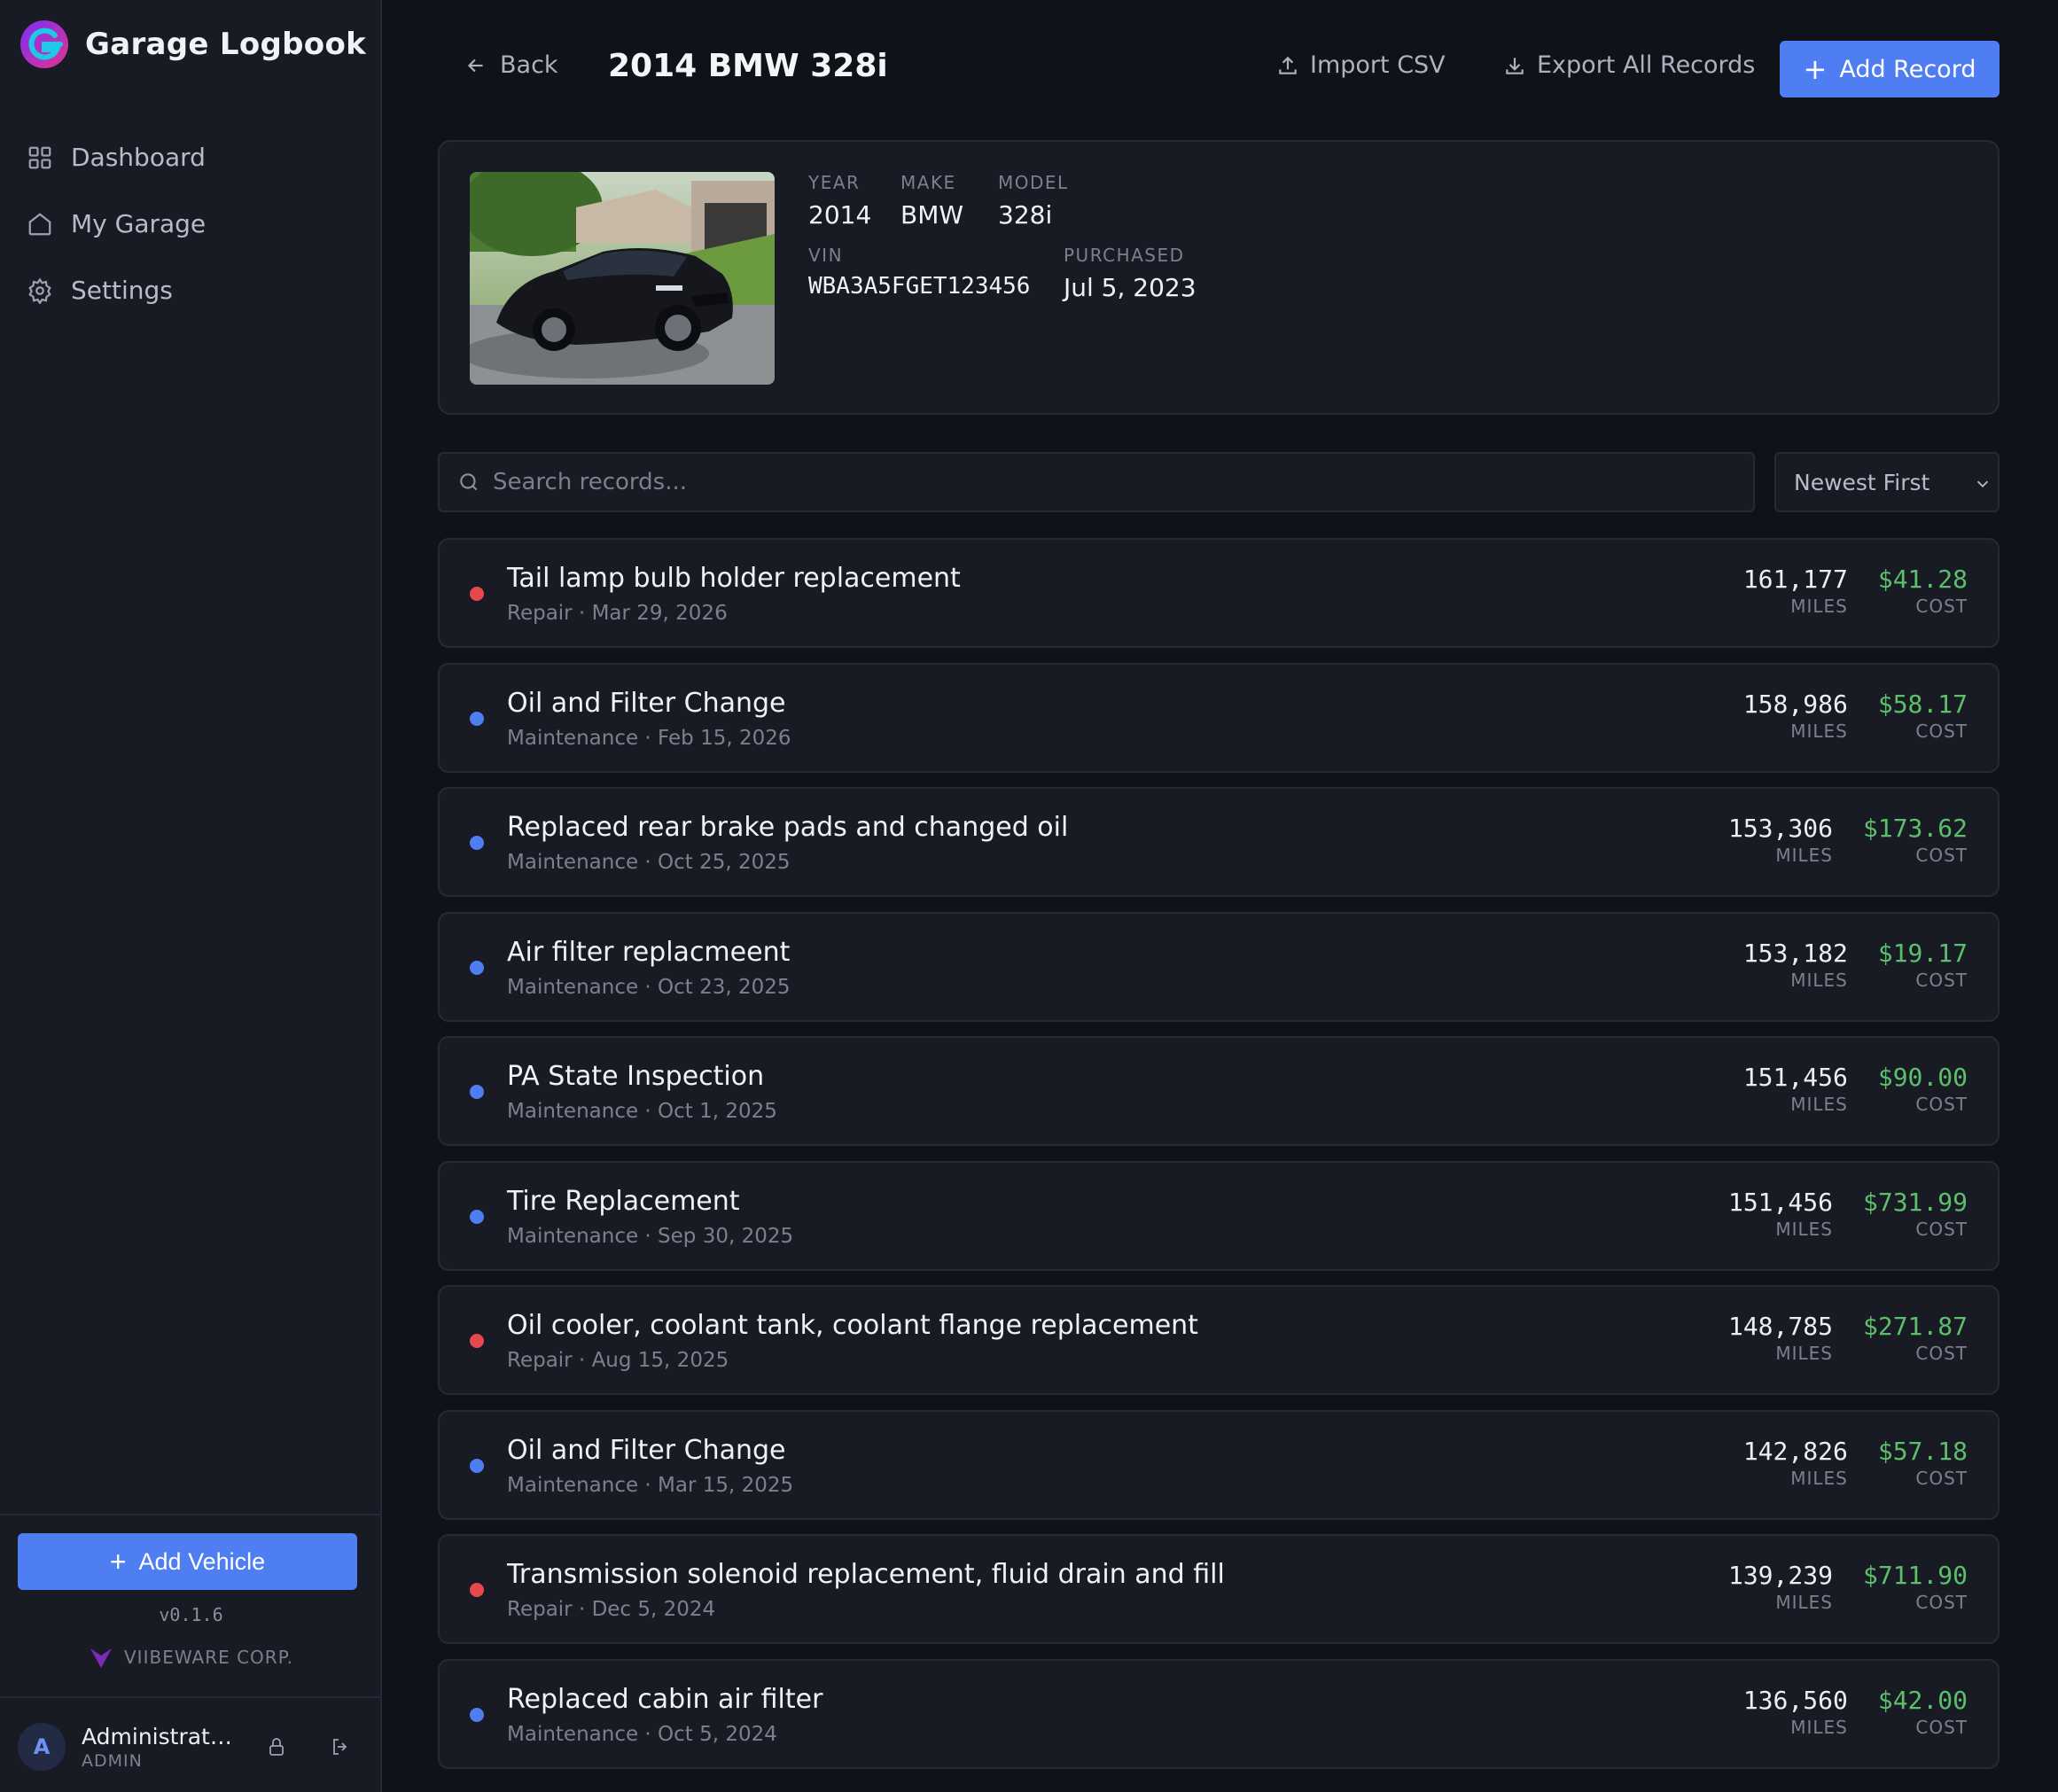 The width and height of the screenshot is (2058, 1792). Describe the element at coordinates (1862, 482) in the screenshot. I see `sort-selected-value: Newest First` at that location.